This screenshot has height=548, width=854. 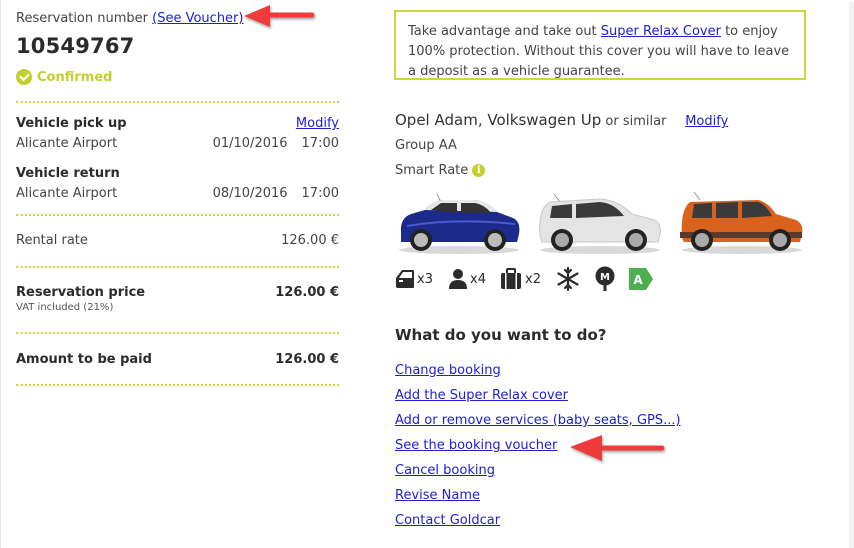 What do you see at coordinates (501, 335) in the screenshot?
I see `actions-title: What do you want to do?` at bounding box center [501, 335].